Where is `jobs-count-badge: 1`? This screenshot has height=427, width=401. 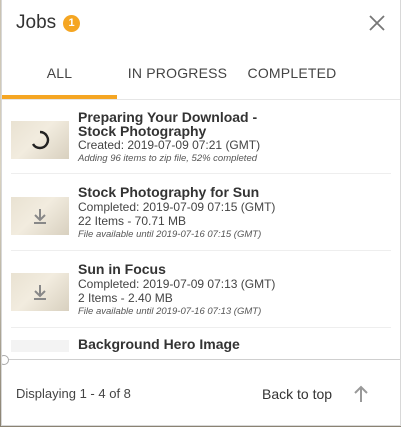
jobs-count-badge: 1 is located at coordinates (71, 23).